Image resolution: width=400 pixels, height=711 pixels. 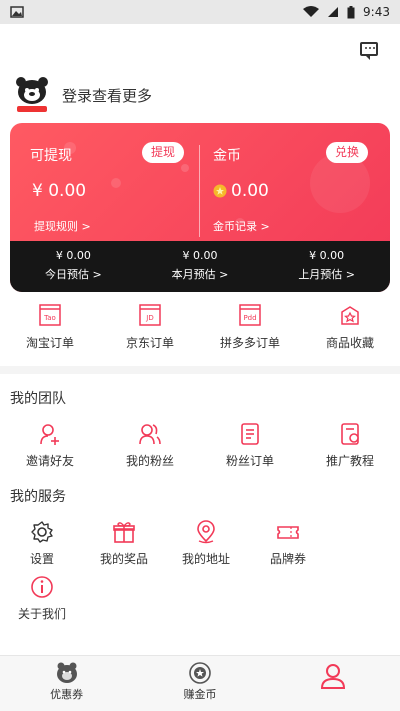 What do you see at coordinates (62, 226) in the screenshot?
I see `withdraw-rules-link: 提现规则 >` at bounding box center [62, 226].